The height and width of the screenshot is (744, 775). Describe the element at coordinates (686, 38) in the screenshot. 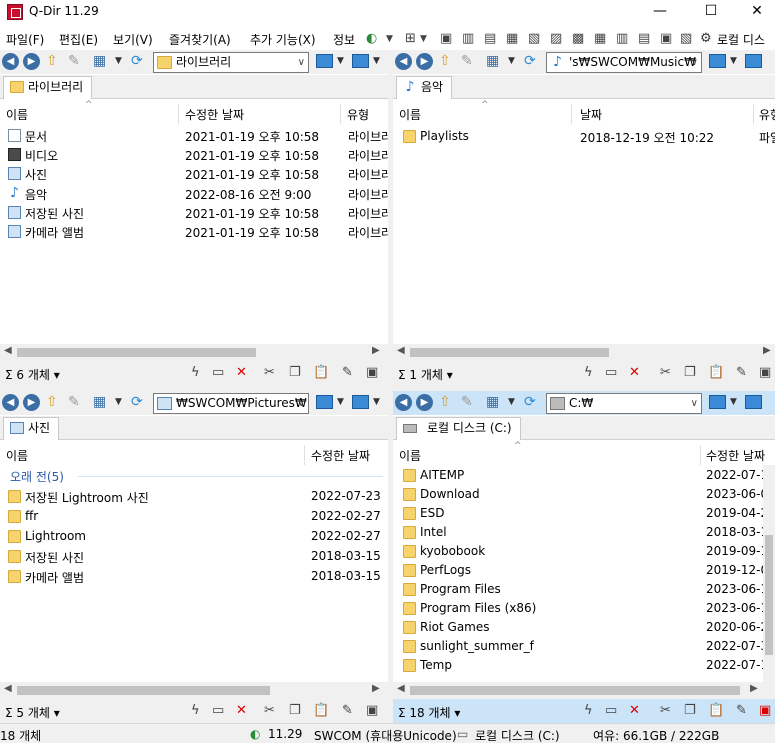

I see `layout-4e-icon: ▧` at that location.